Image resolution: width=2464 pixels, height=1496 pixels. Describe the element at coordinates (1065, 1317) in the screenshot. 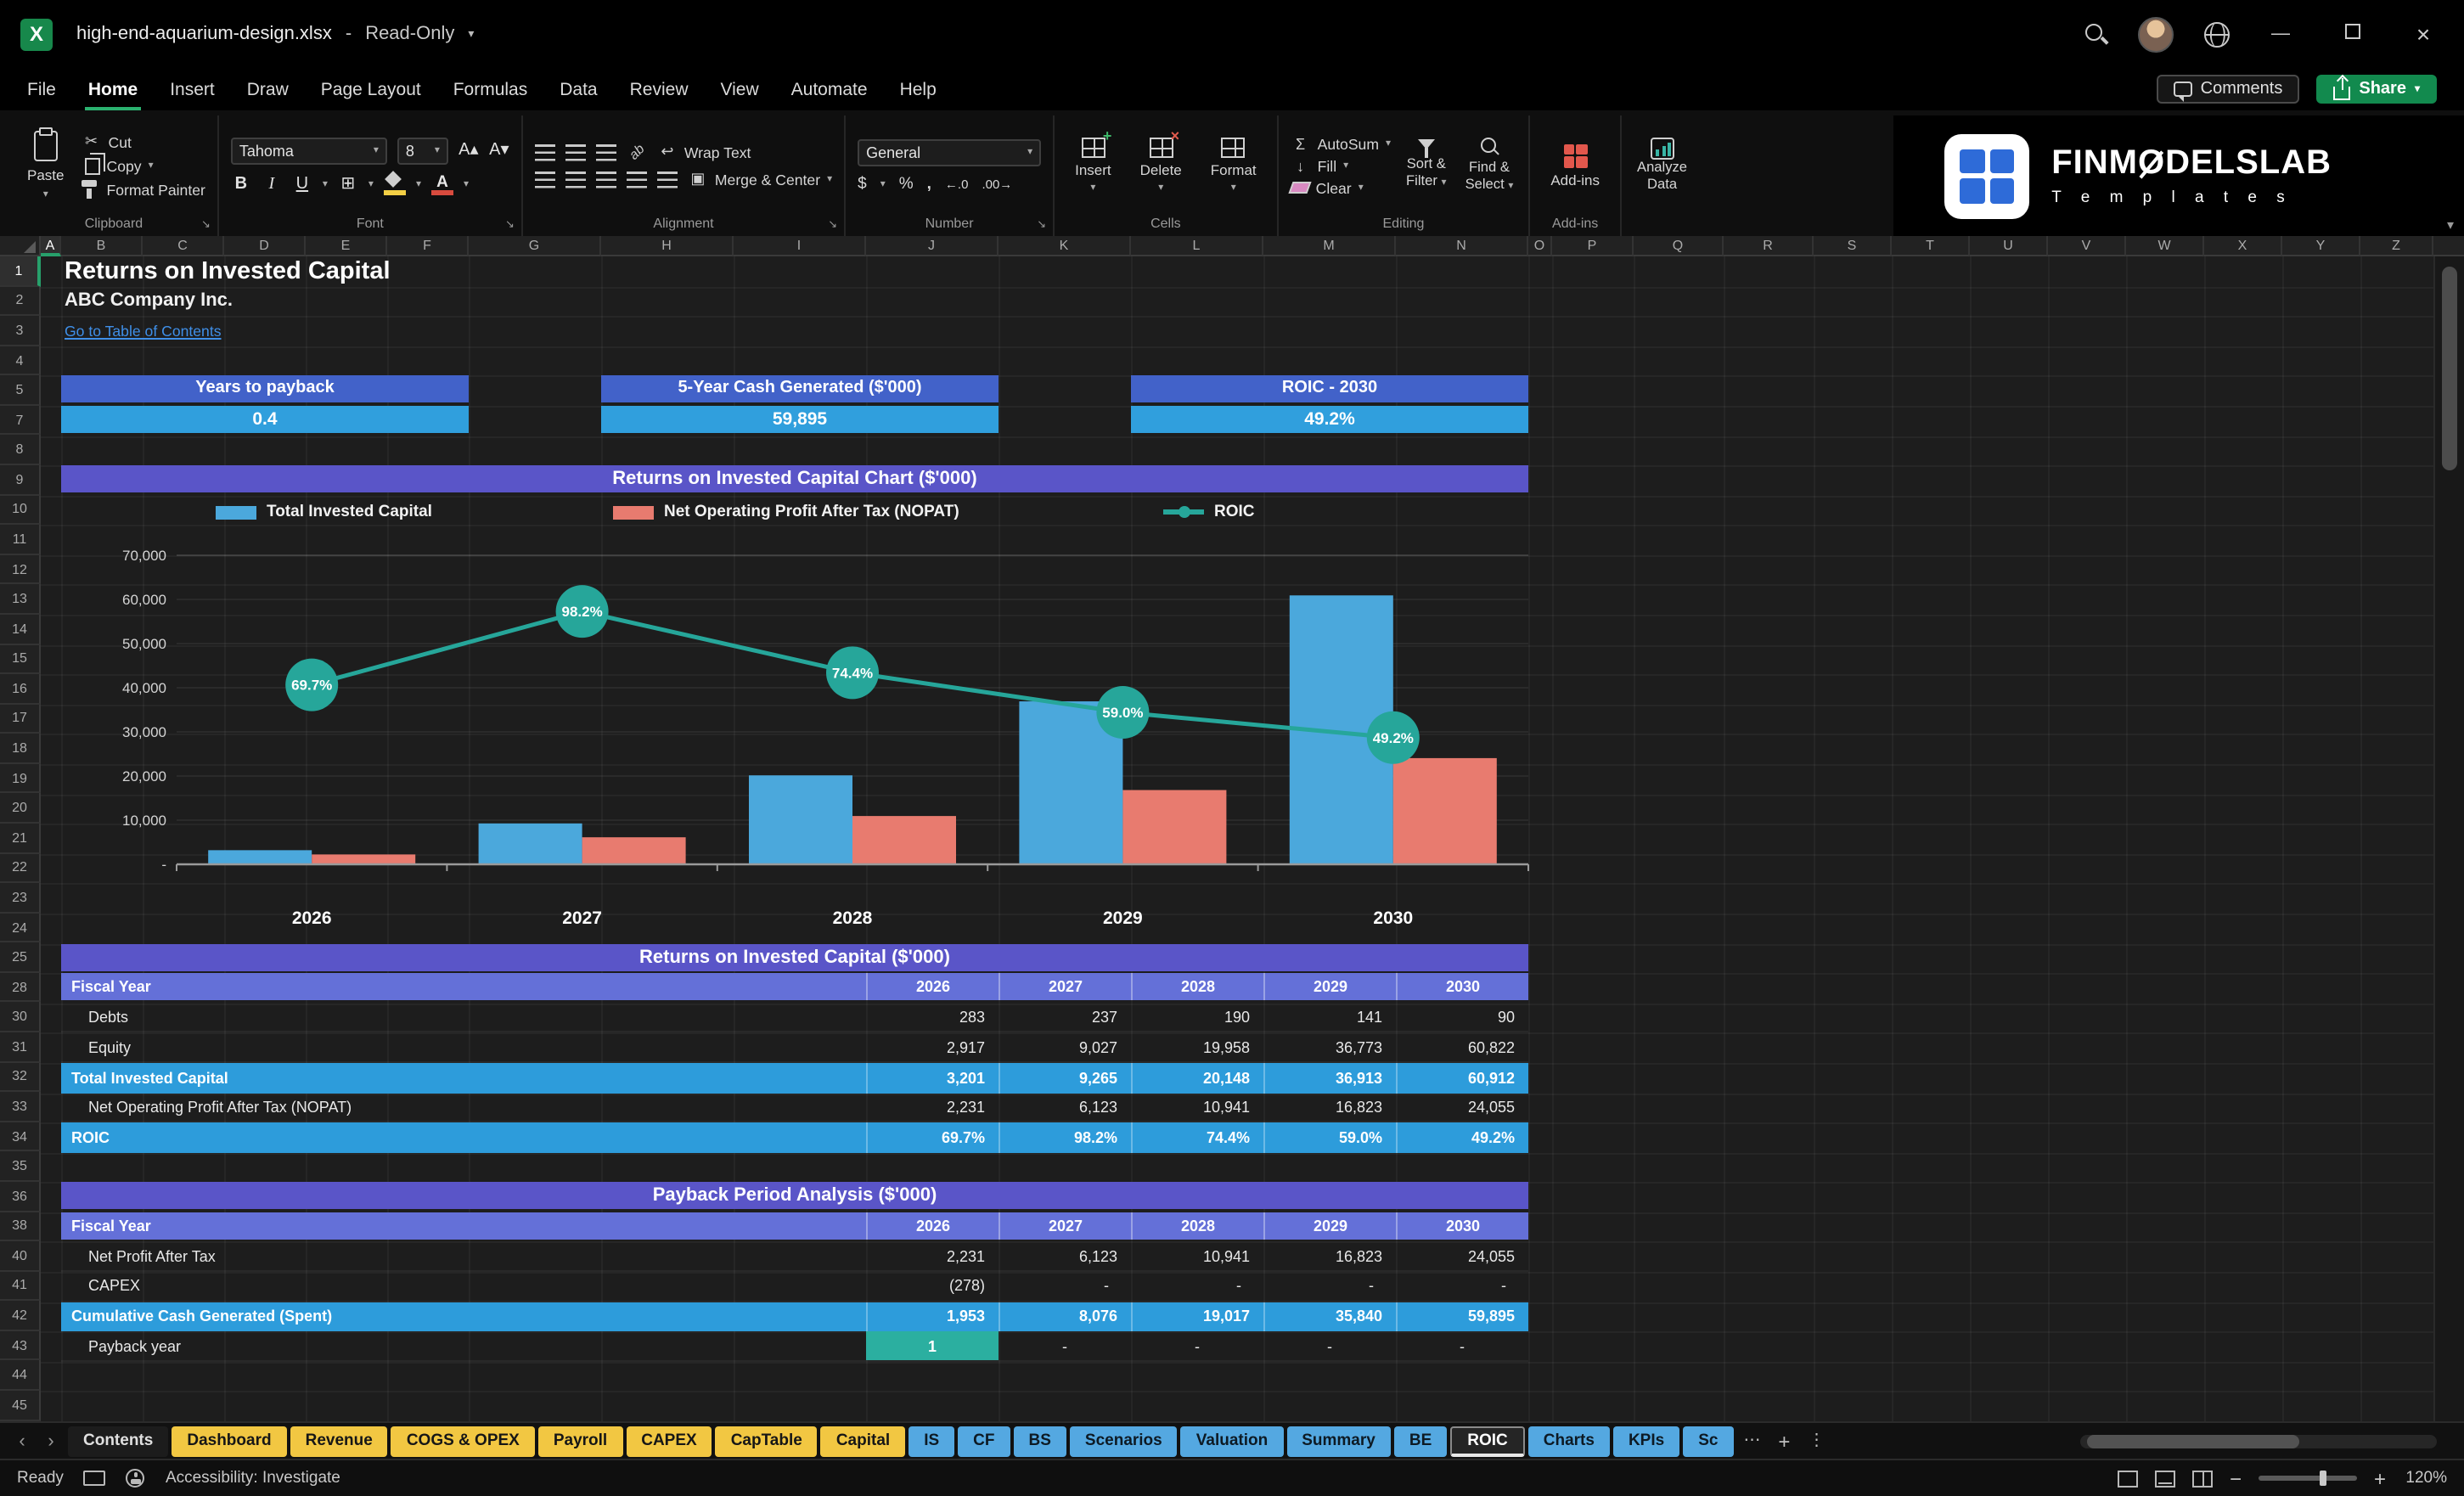

I see `table-cell: 8,076` at that location.